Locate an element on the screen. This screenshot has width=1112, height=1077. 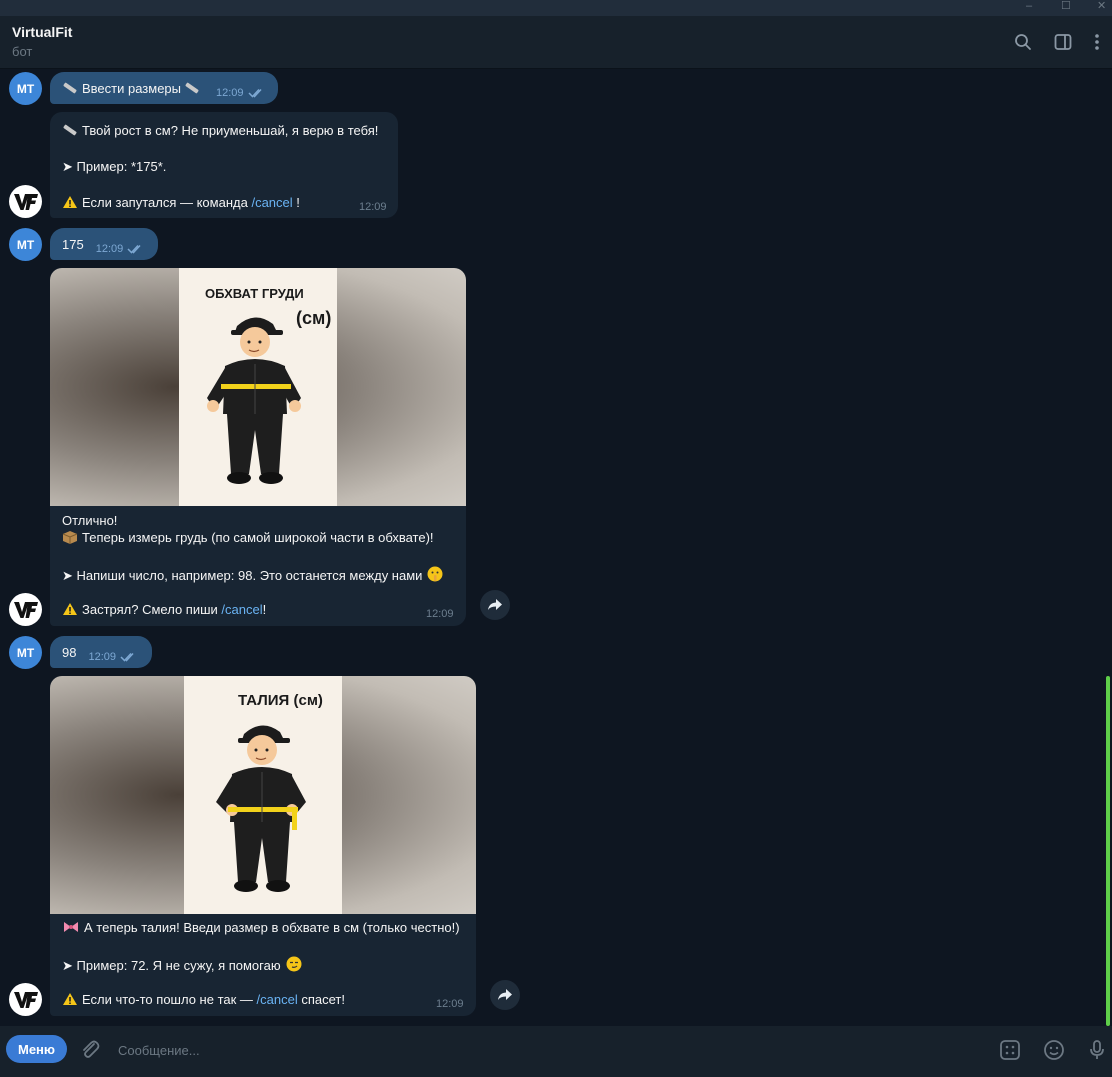
message-input is located at coordinates (548, 1050).